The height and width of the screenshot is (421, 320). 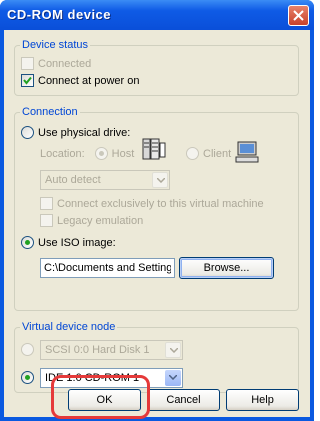 I want to click on ide-row, so click(x=29, y=377).